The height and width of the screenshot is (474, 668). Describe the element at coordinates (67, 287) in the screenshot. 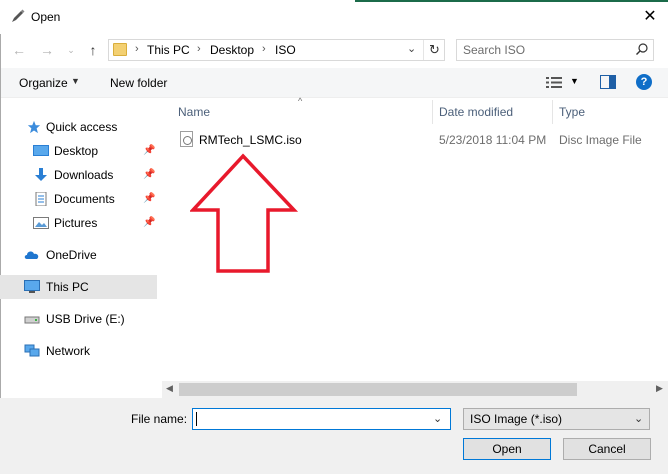

I see `sidebar-item-label: This PC` at that location.